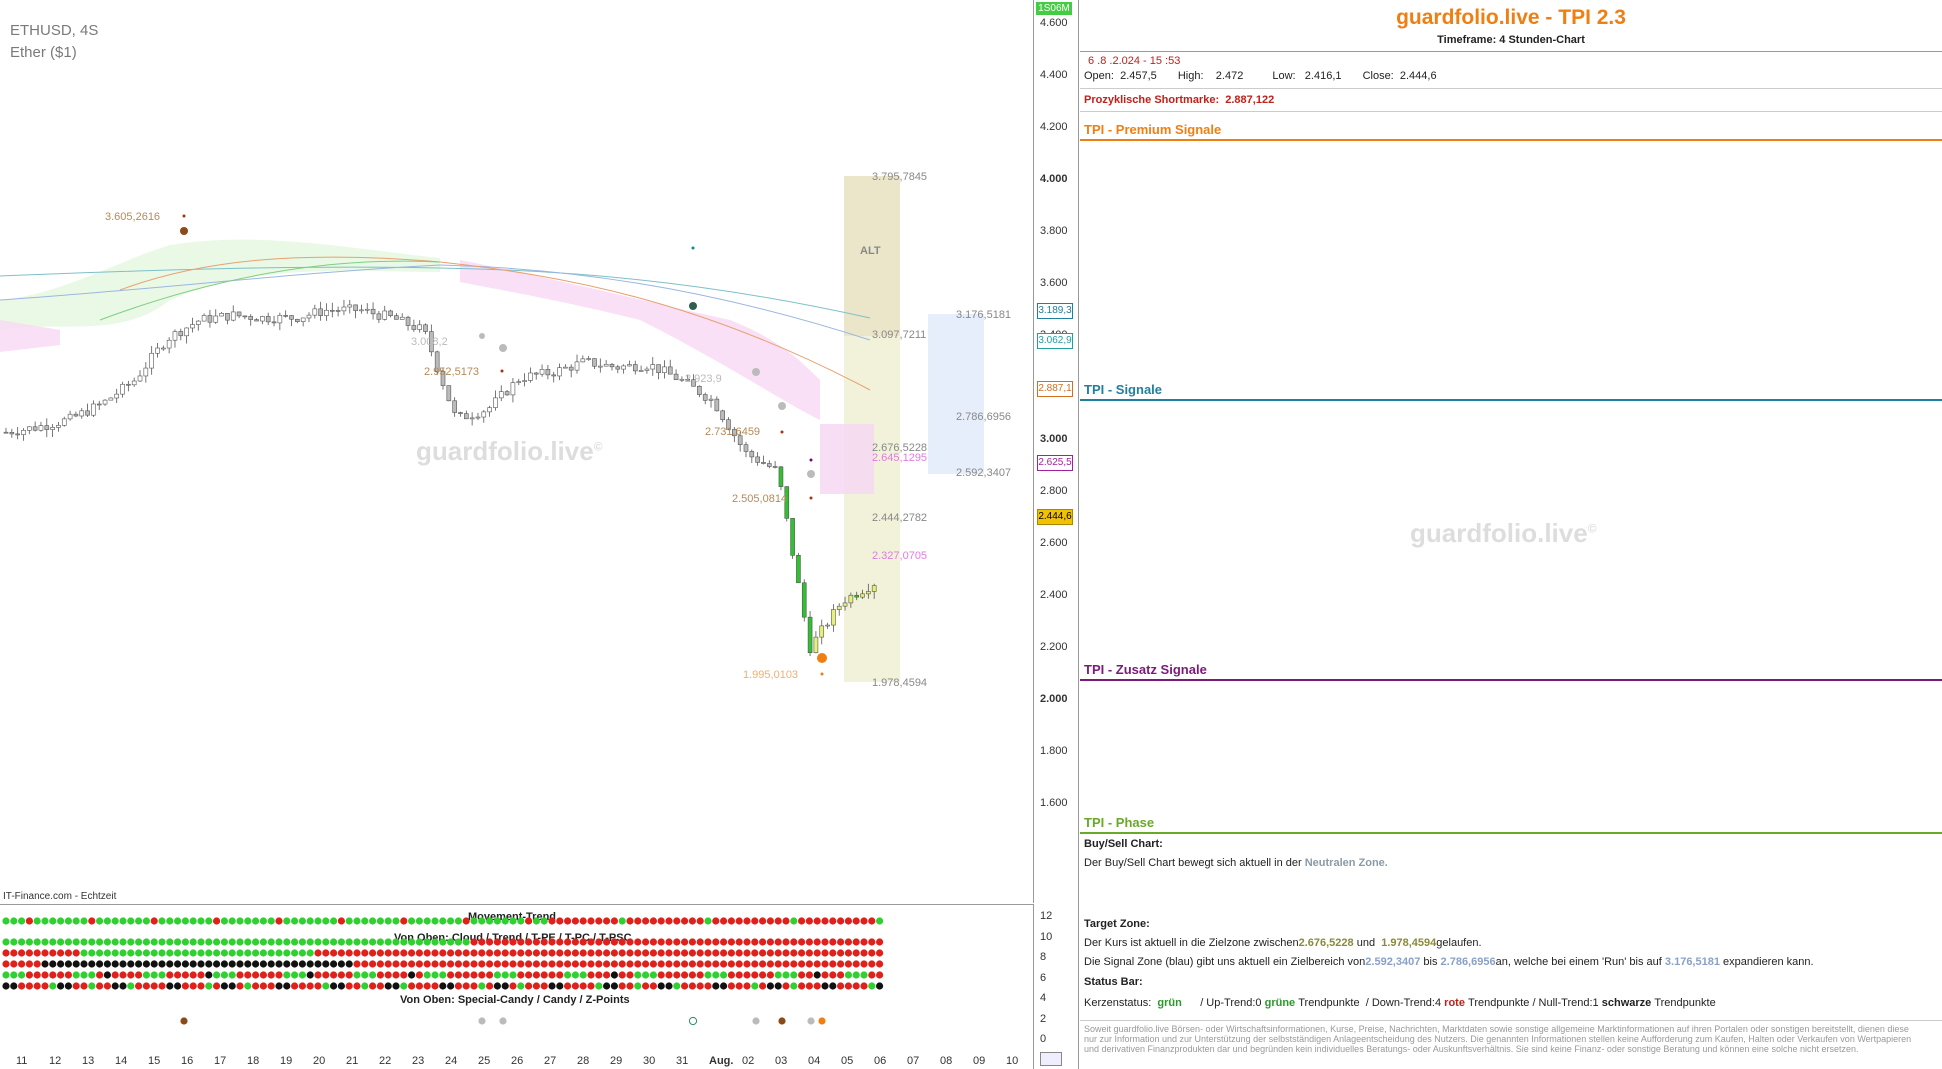 This screenshot has height=1069, width=1942. Describe the element at coordinates (1054, 699) in the screenshot. I see `y-tick-label: 2.000` at that location.